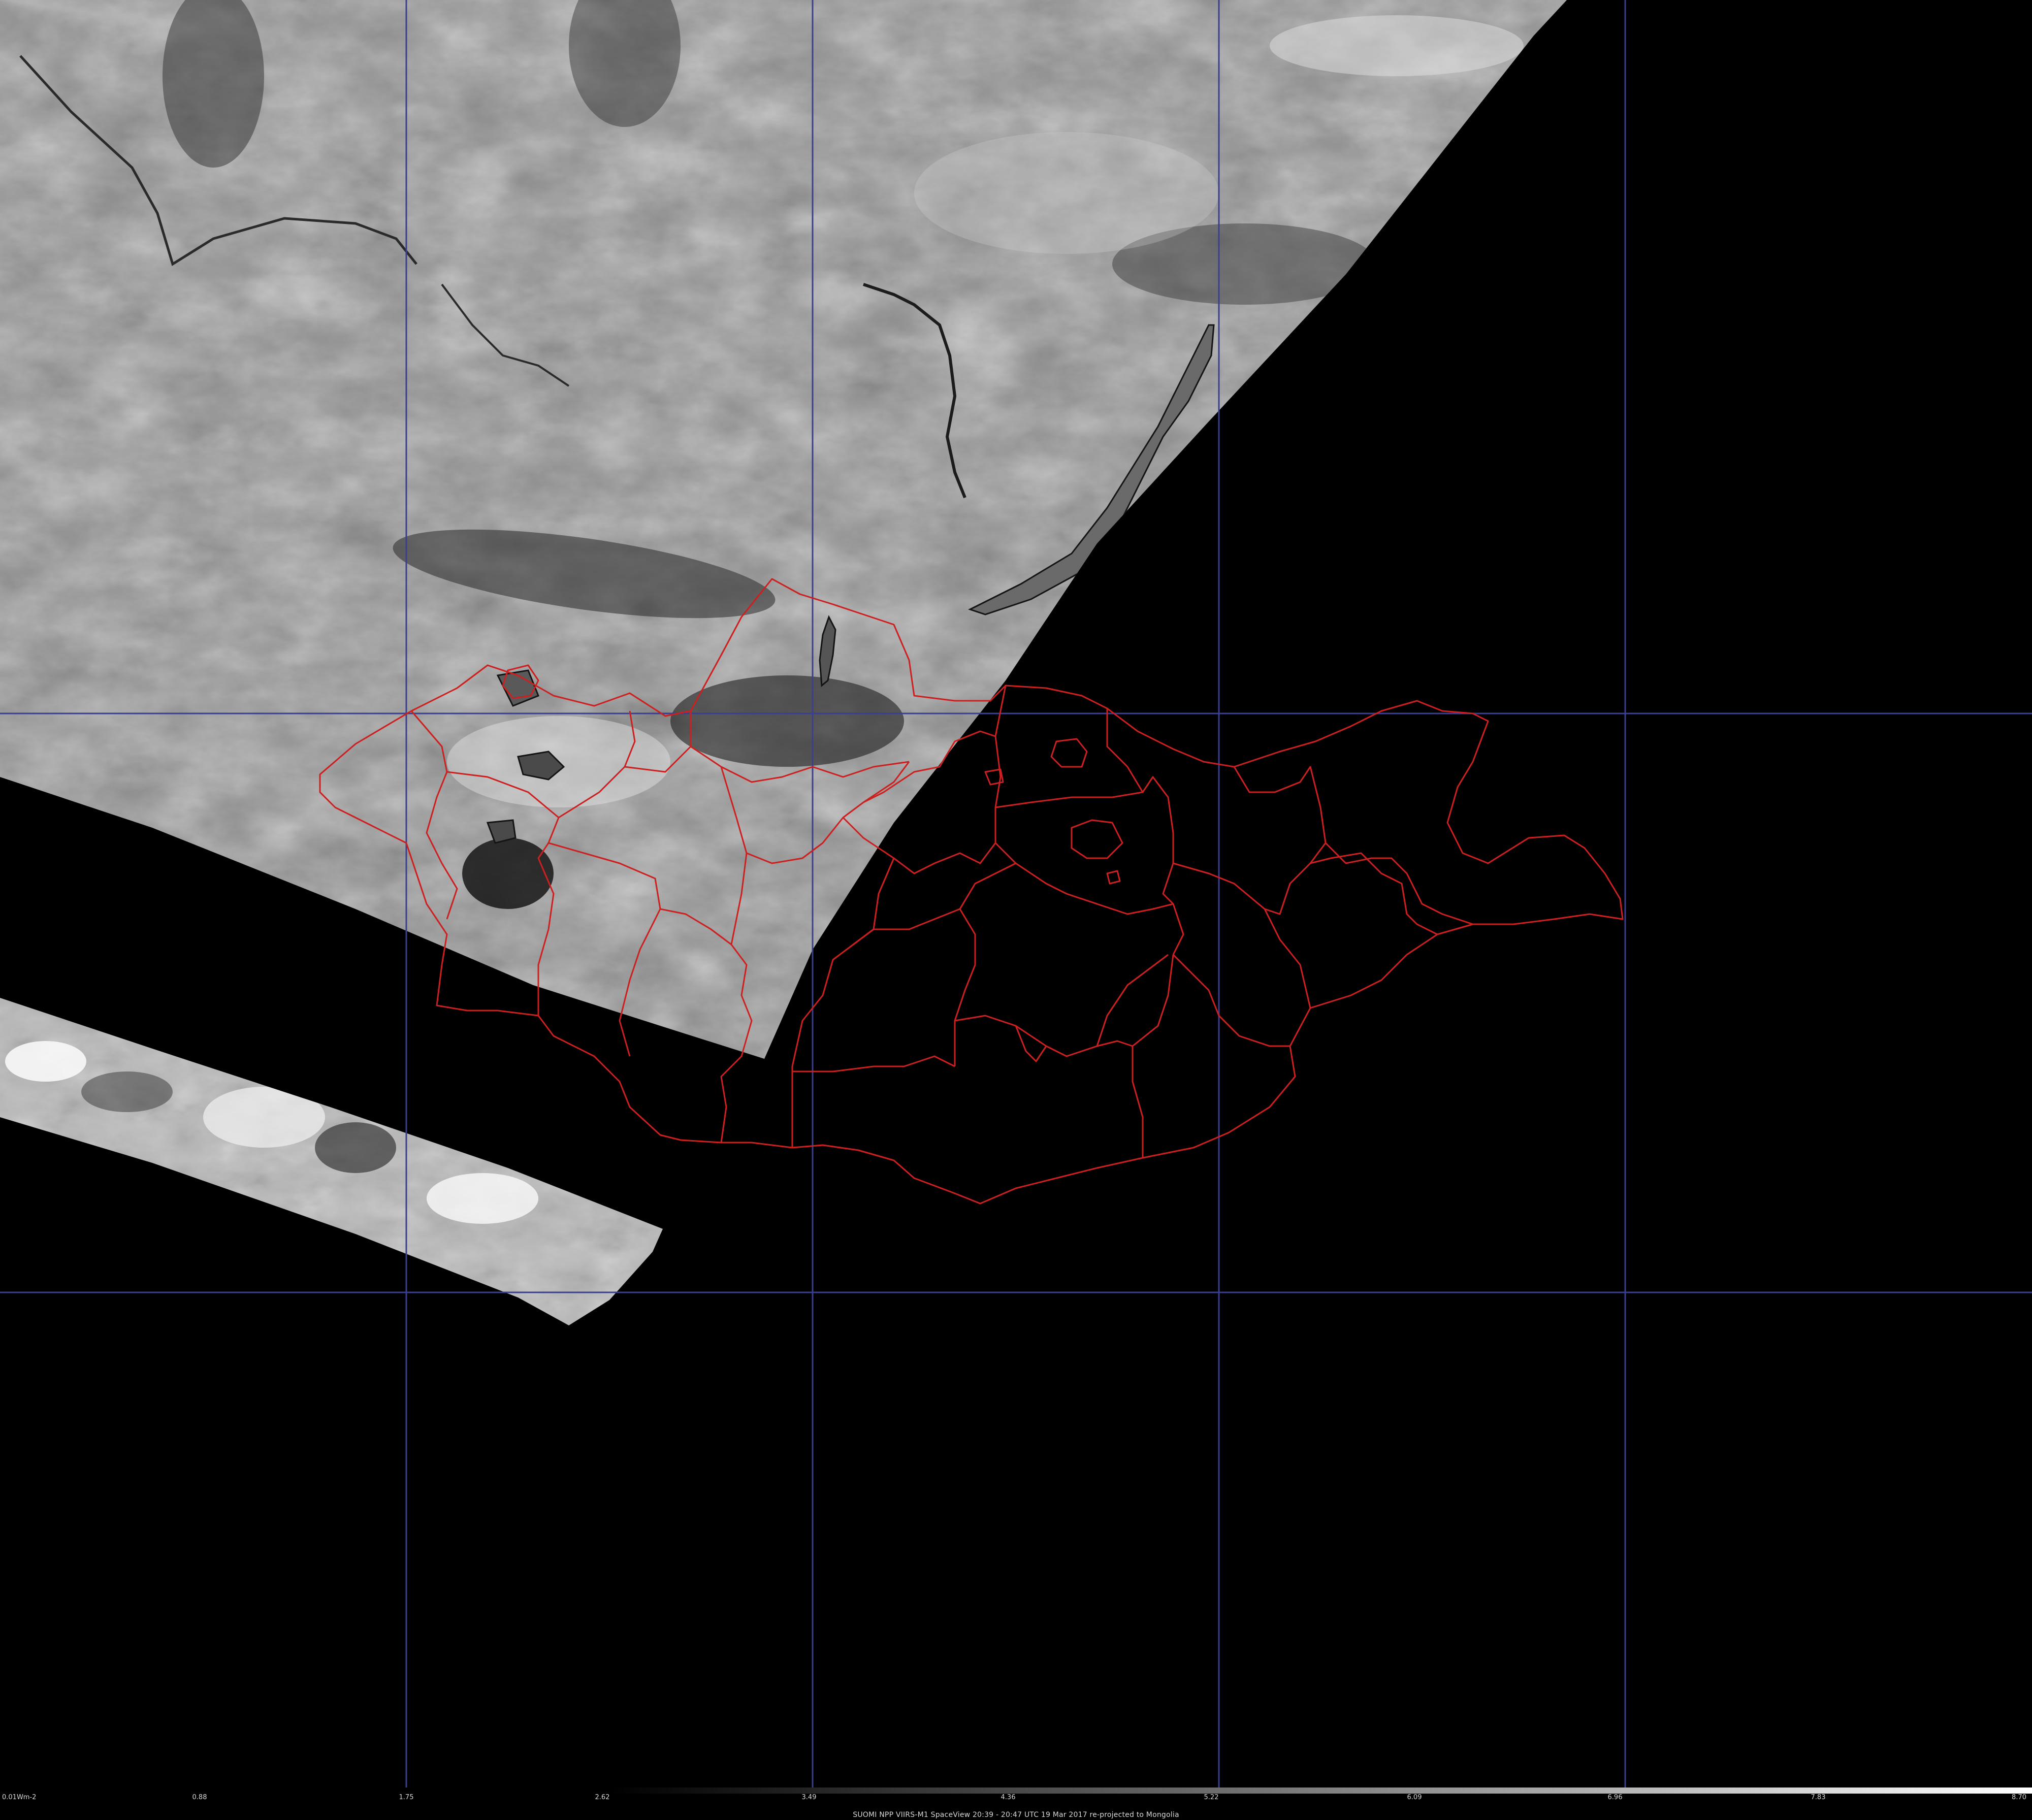  What do you see at coordinates (602, 1798) in the screenshot?
I see `legend-tick: 2.62` at bounding box center [602, 1798].